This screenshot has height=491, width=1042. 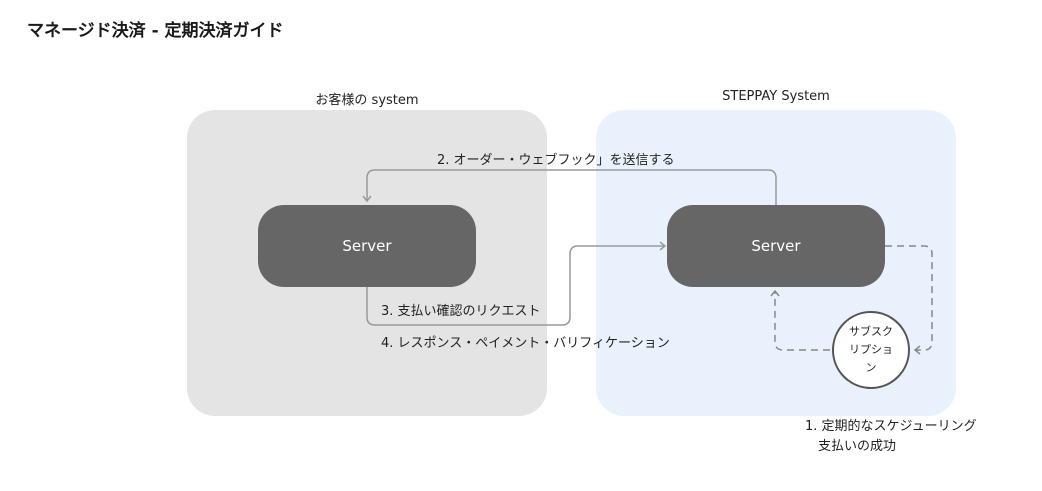 I want to click on flow-label-step4: 4. レスポンス・ペイメント・バリフィケーション, so click(x=525, y=343).